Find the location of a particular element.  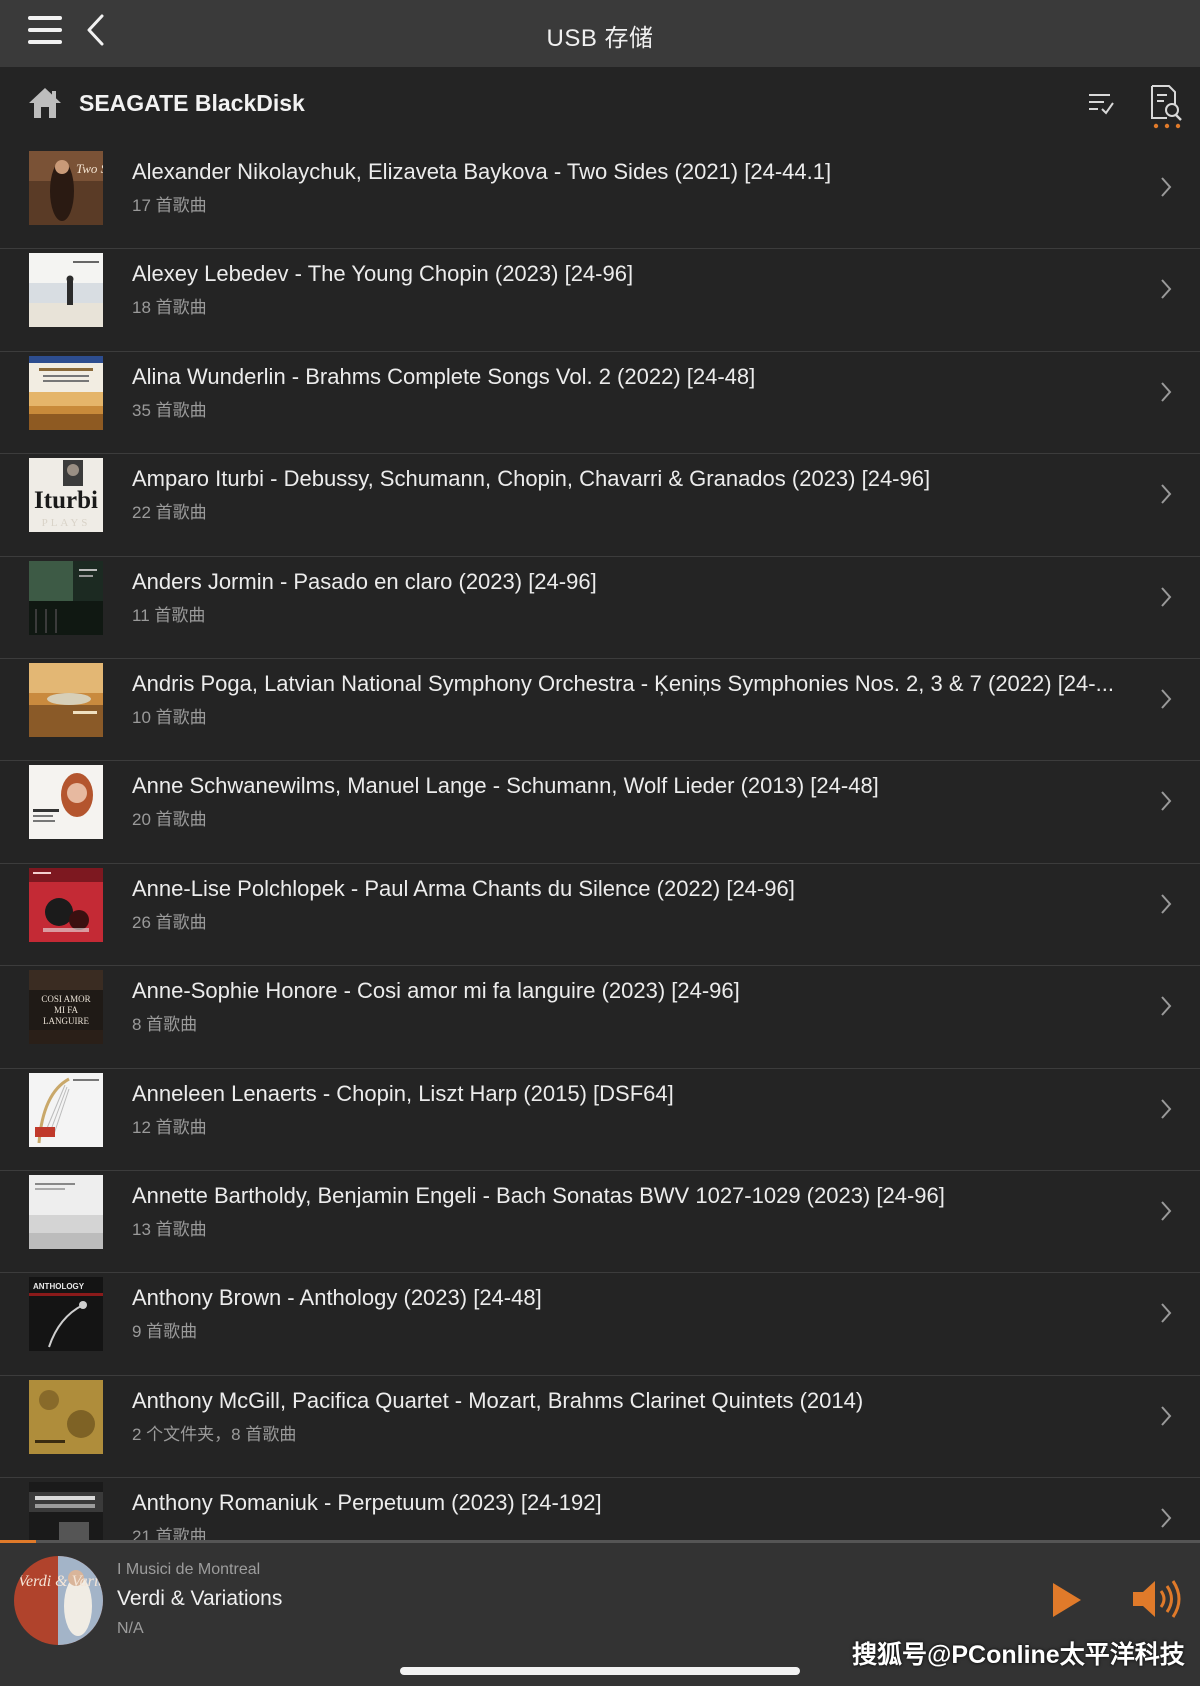

device-name: SEAGATE BlackDisk is located at coordinates (192, 103).